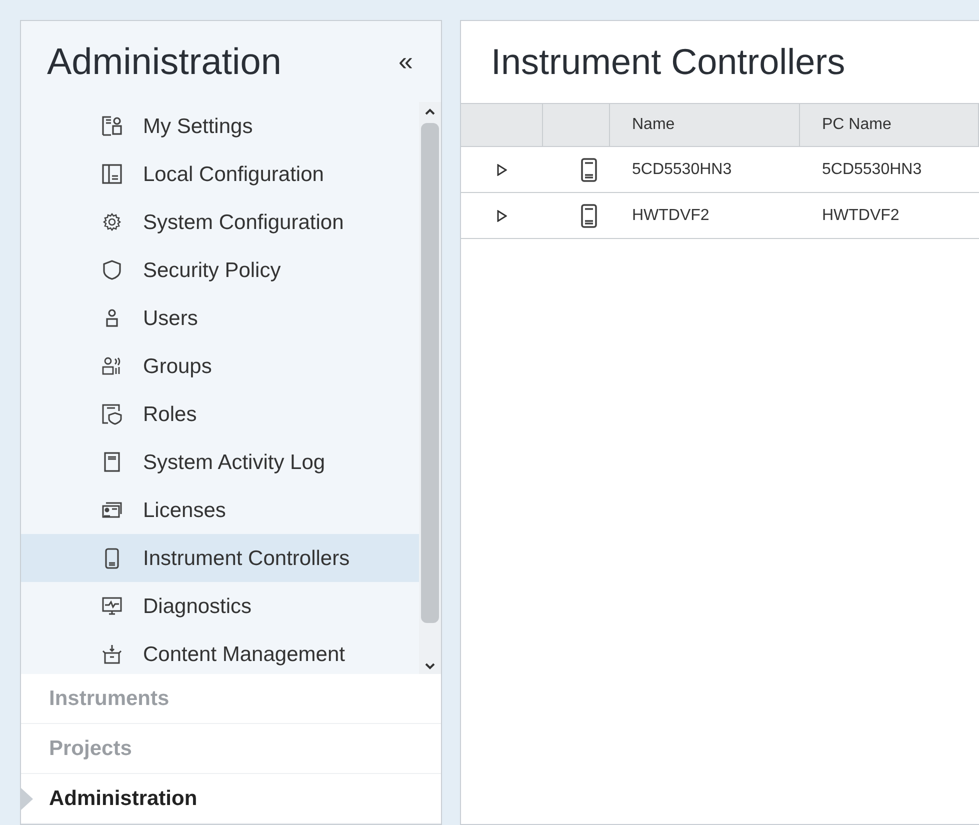 This screenshot has height=825, width=979. I want to click on inbox-download-icon, so click(112, 654).